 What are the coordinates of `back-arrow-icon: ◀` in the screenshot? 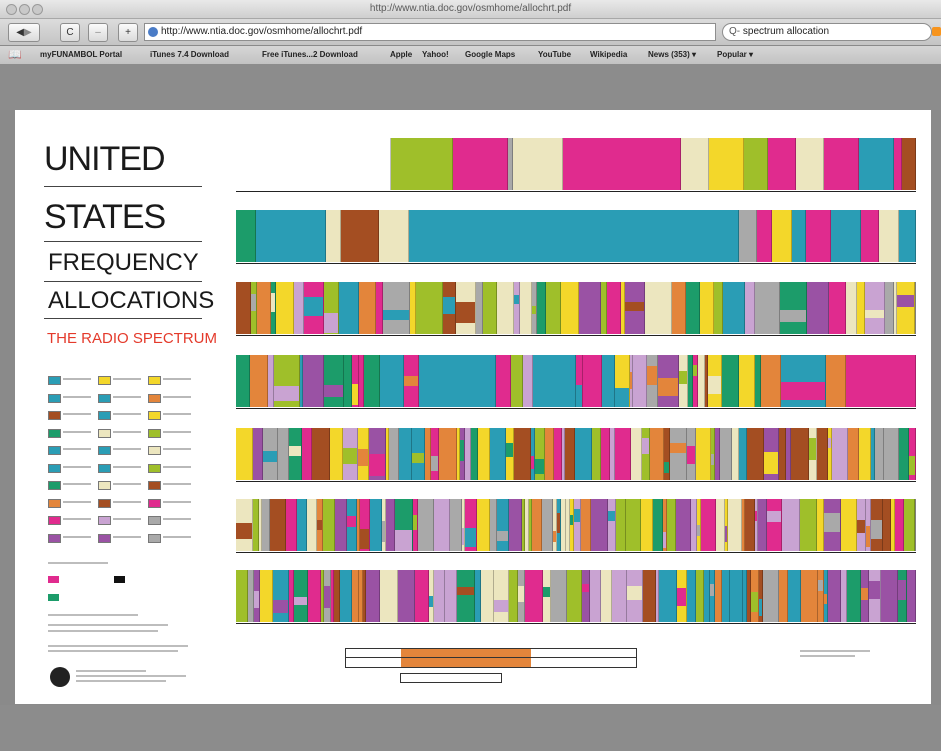 It's located at (20, 32).